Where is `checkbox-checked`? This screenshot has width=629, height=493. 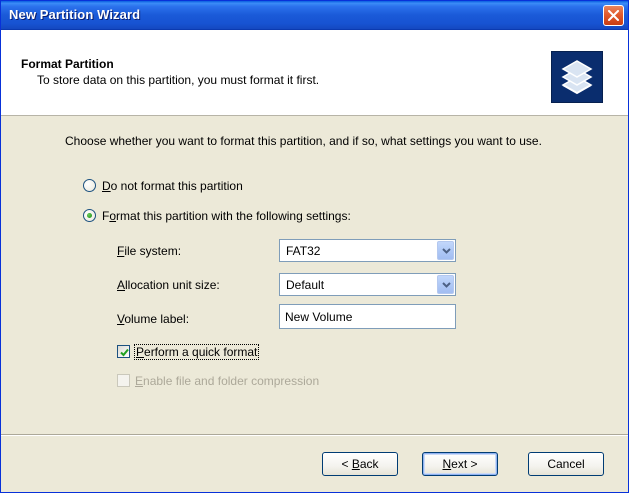 checkbox-checked is located at coordinates (123, 351).